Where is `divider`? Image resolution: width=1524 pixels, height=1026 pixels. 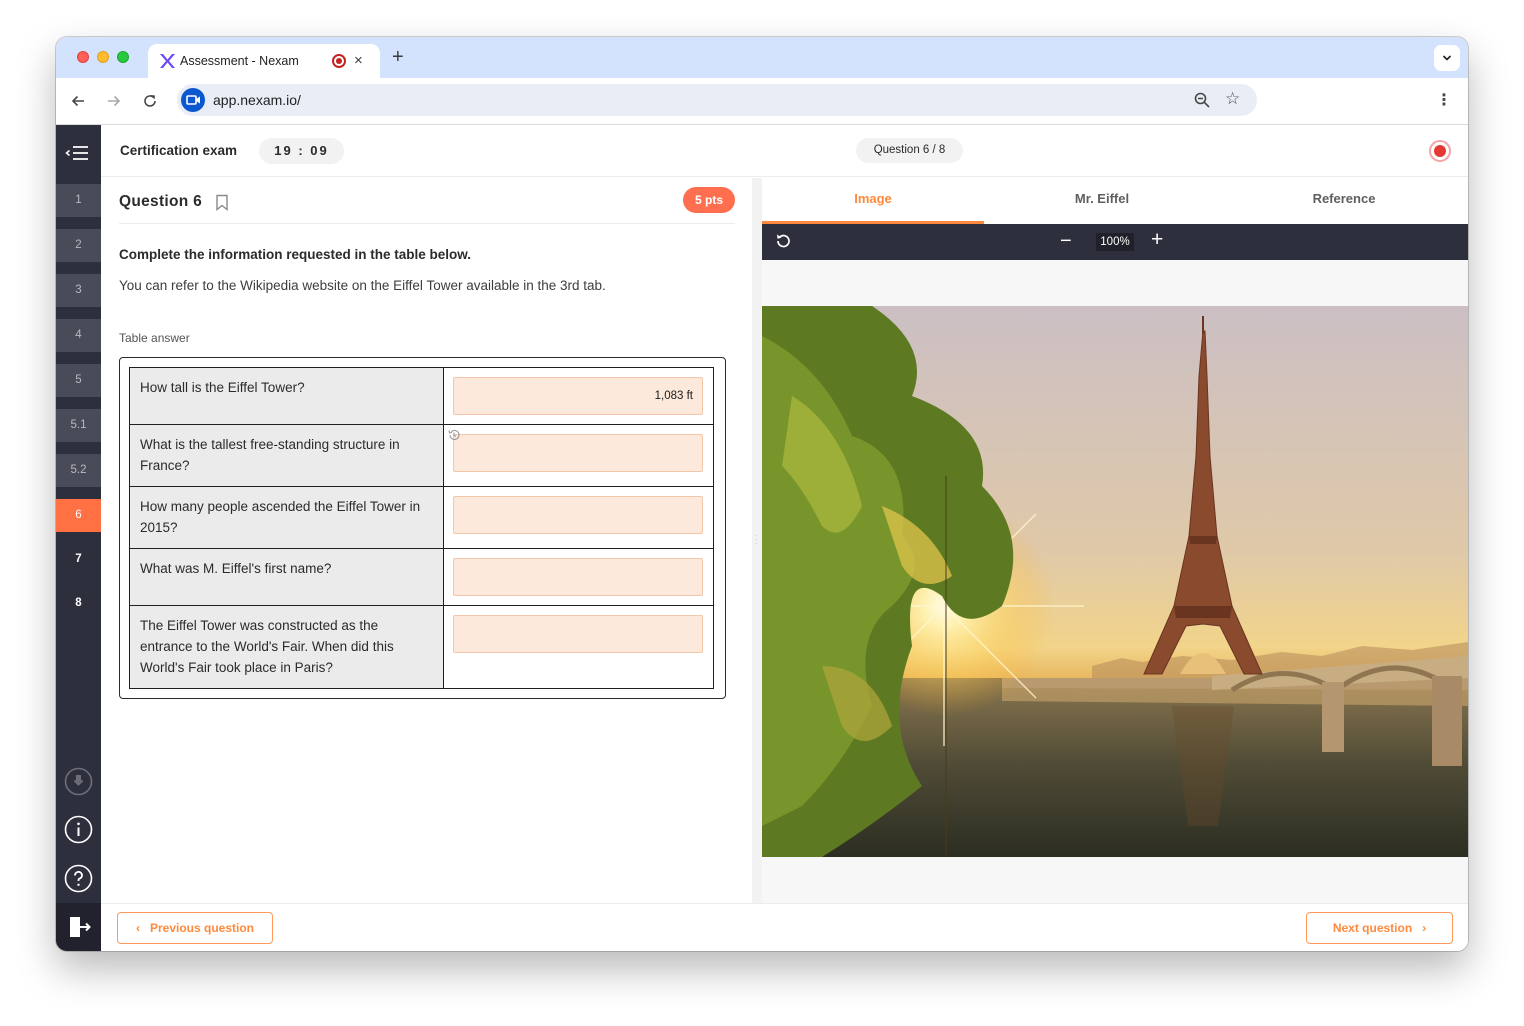
divider is located at coordinates (427, 223).